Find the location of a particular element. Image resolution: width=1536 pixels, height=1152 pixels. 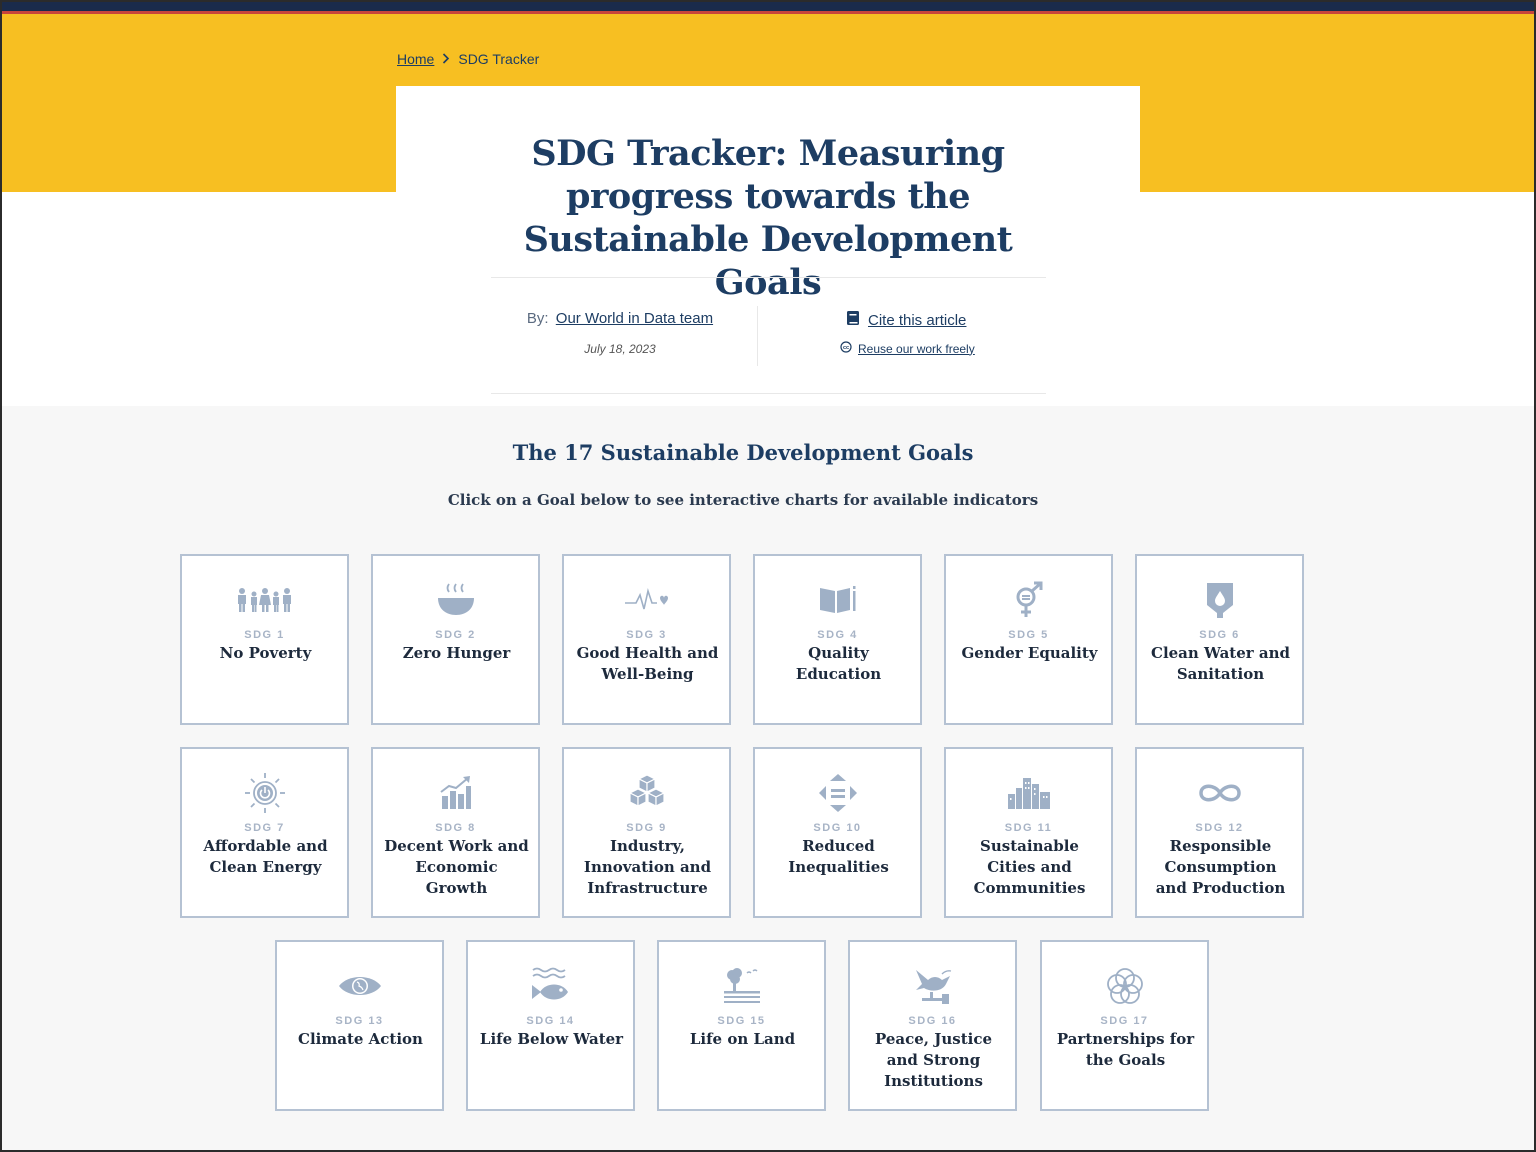

gender-icon is located at coordinates (1028, 600).